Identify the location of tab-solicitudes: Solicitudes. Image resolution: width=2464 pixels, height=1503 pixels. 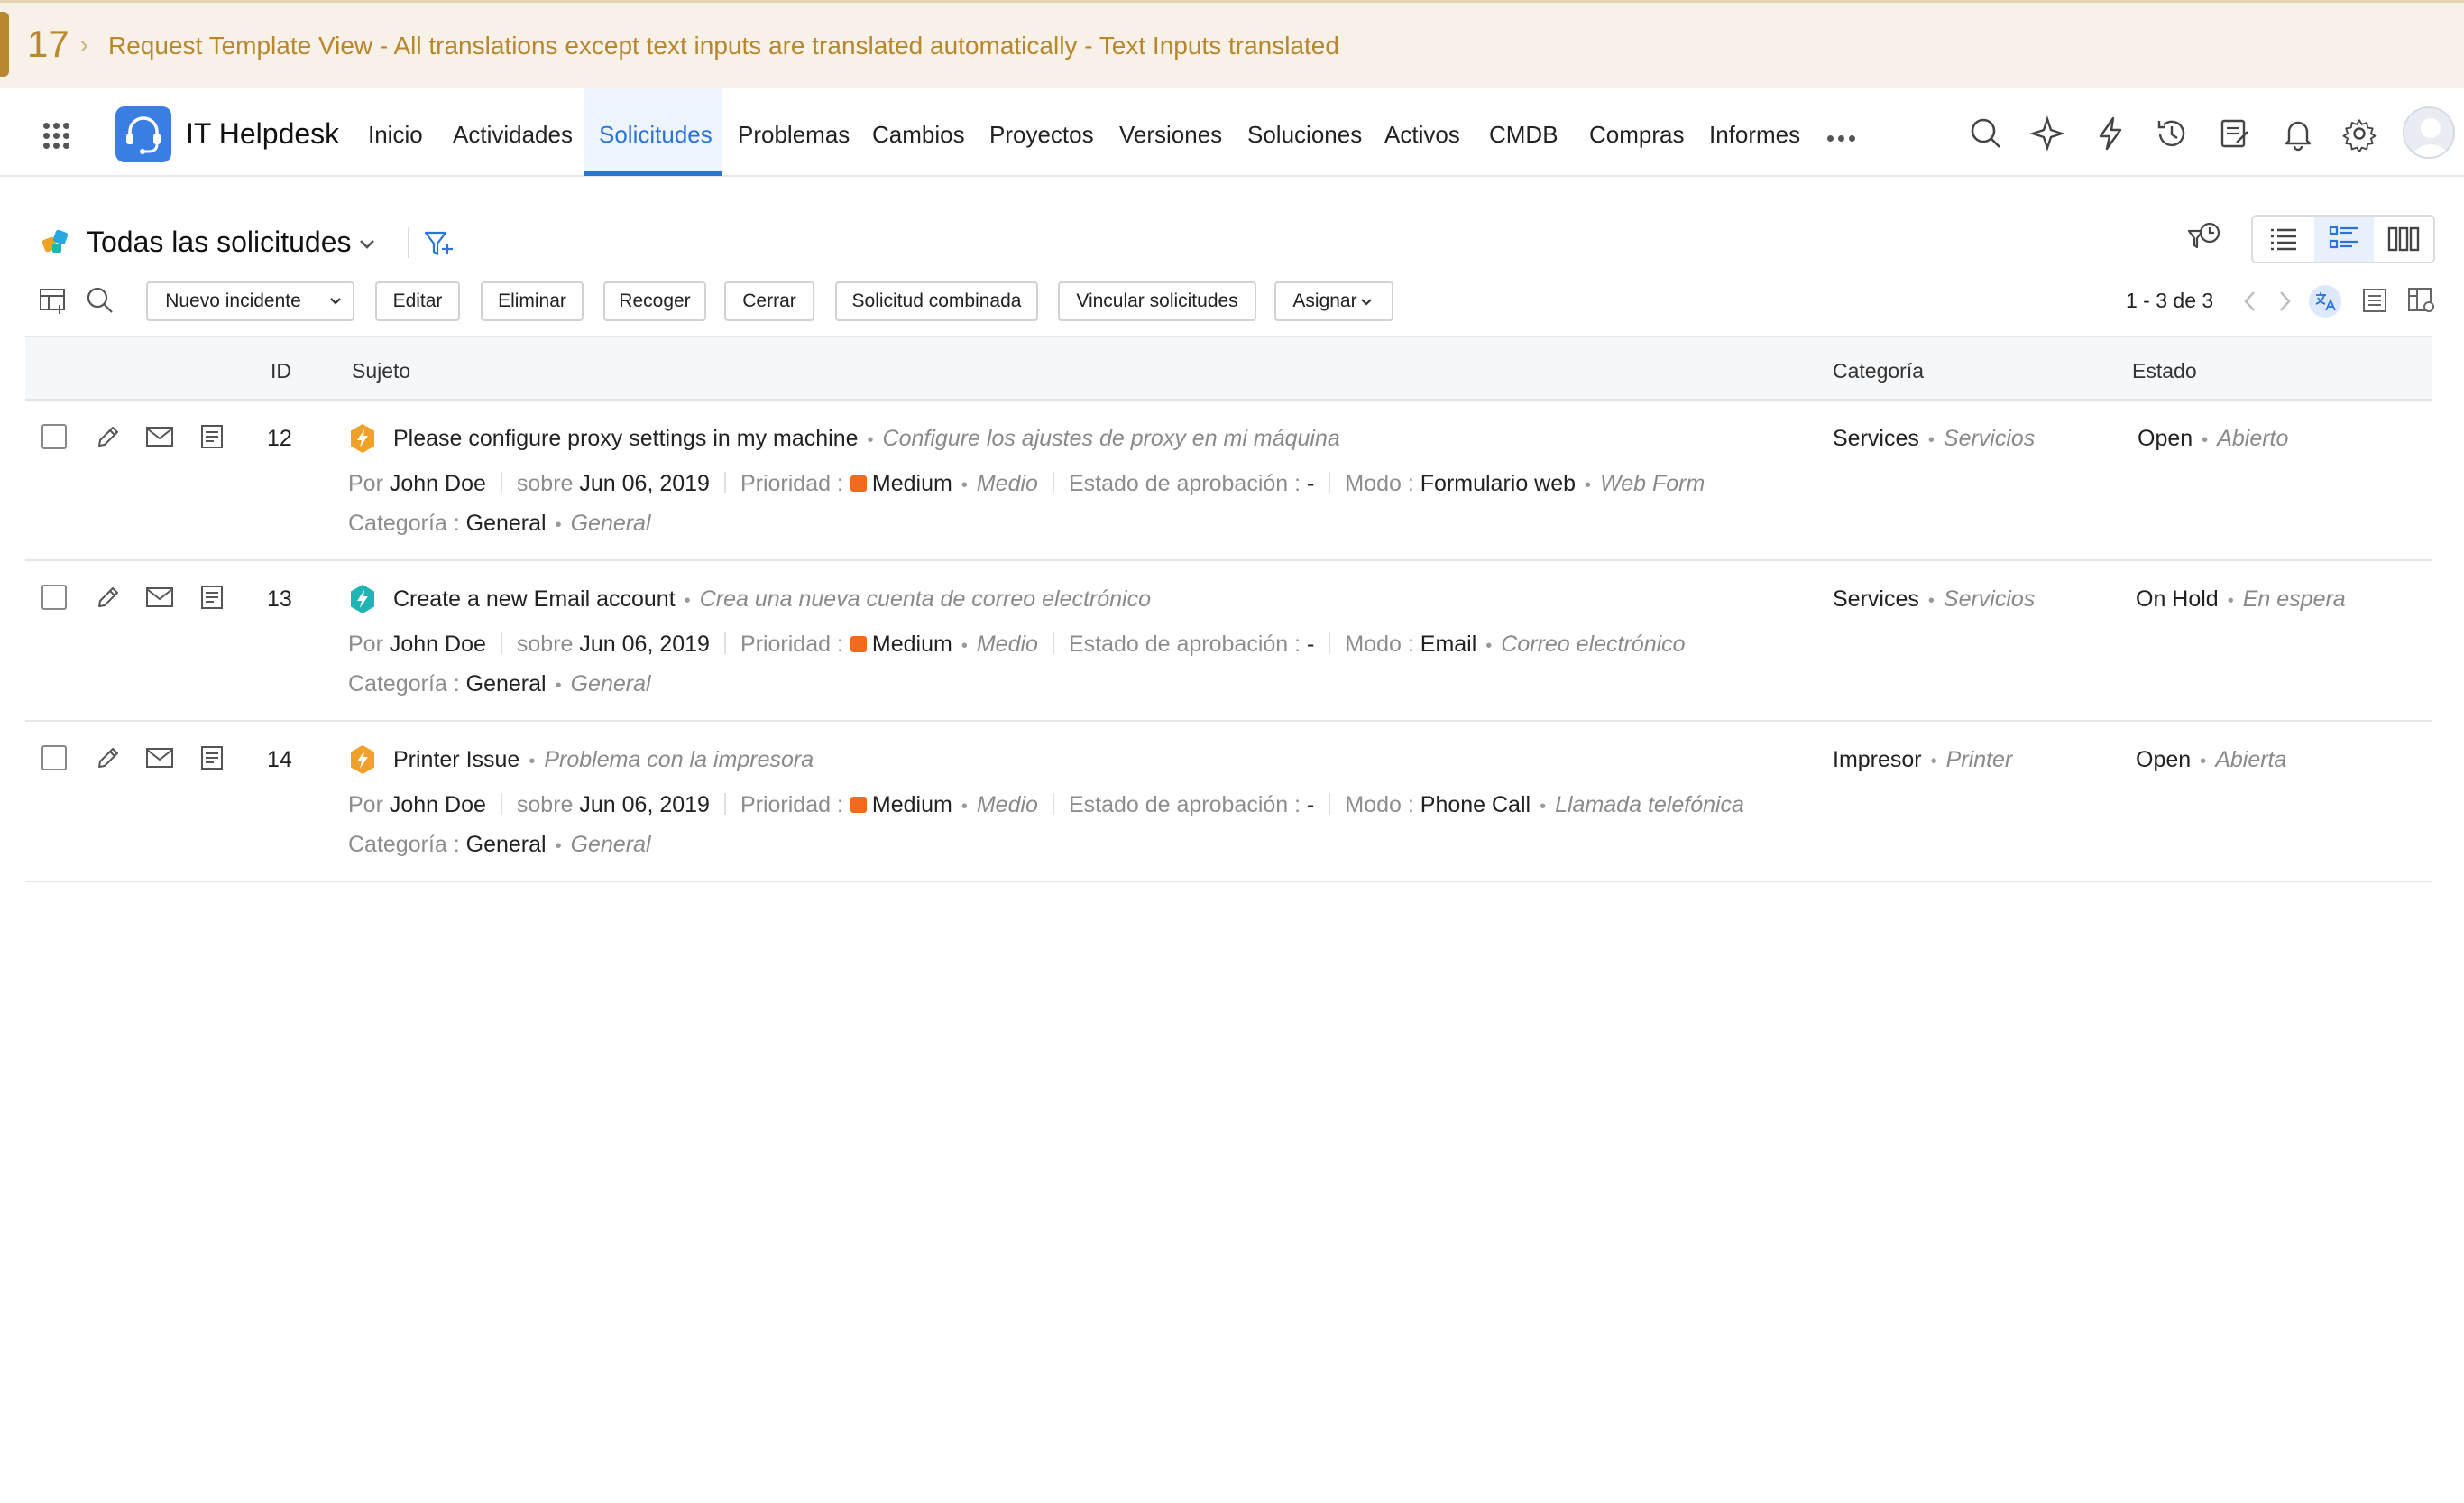
(656, 135).